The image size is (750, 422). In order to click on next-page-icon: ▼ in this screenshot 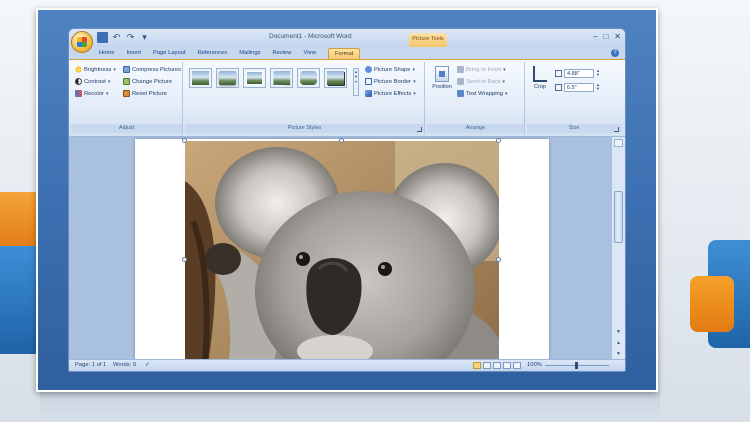, I will do `click(618, 354)`.